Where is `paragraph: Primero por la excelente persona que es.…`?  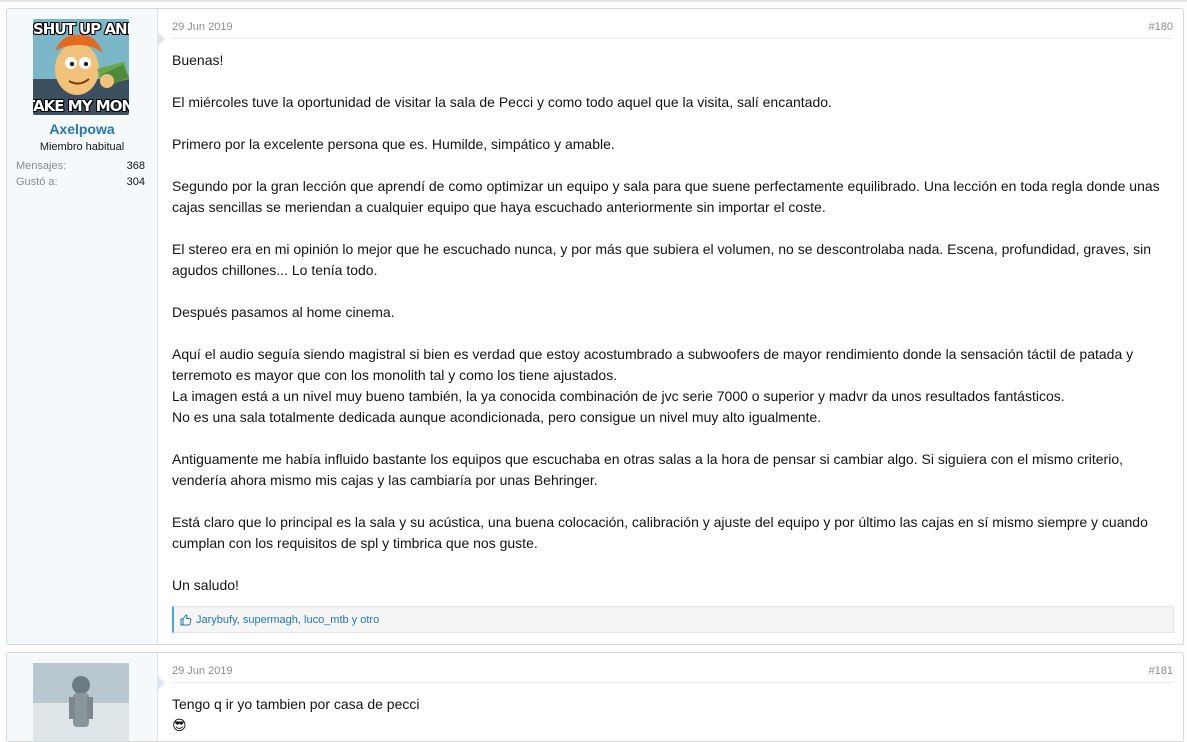
paragraph: Primero por la excelente persona que es.… is located at coordinates (393, 144).